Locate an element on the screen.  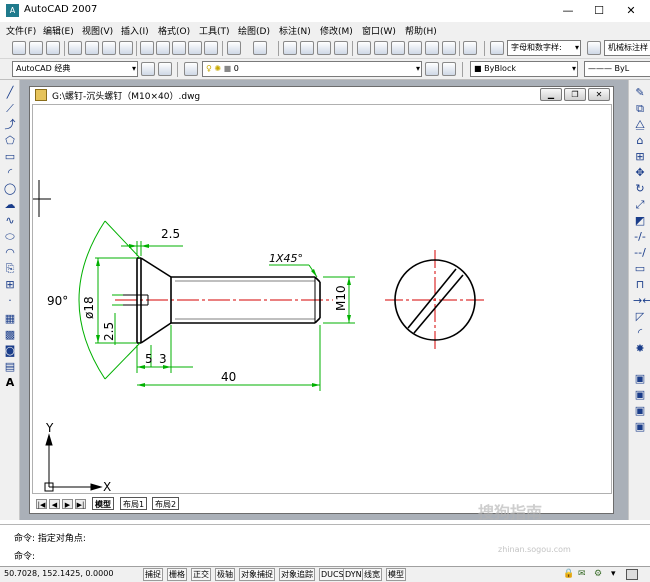
rectangle-icon: ▭ is located at coordinates (10, 156).